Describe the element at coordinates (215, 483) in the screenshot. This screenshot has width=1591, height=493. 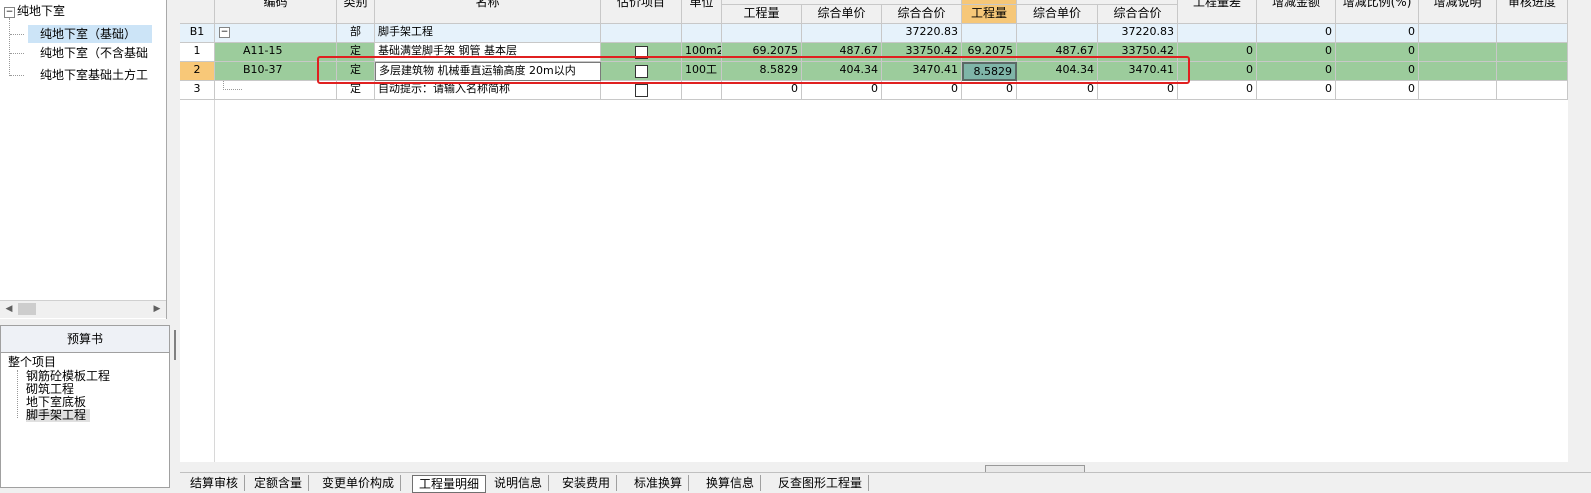
I see `tab-settlement-review: 结算审核` at that location.